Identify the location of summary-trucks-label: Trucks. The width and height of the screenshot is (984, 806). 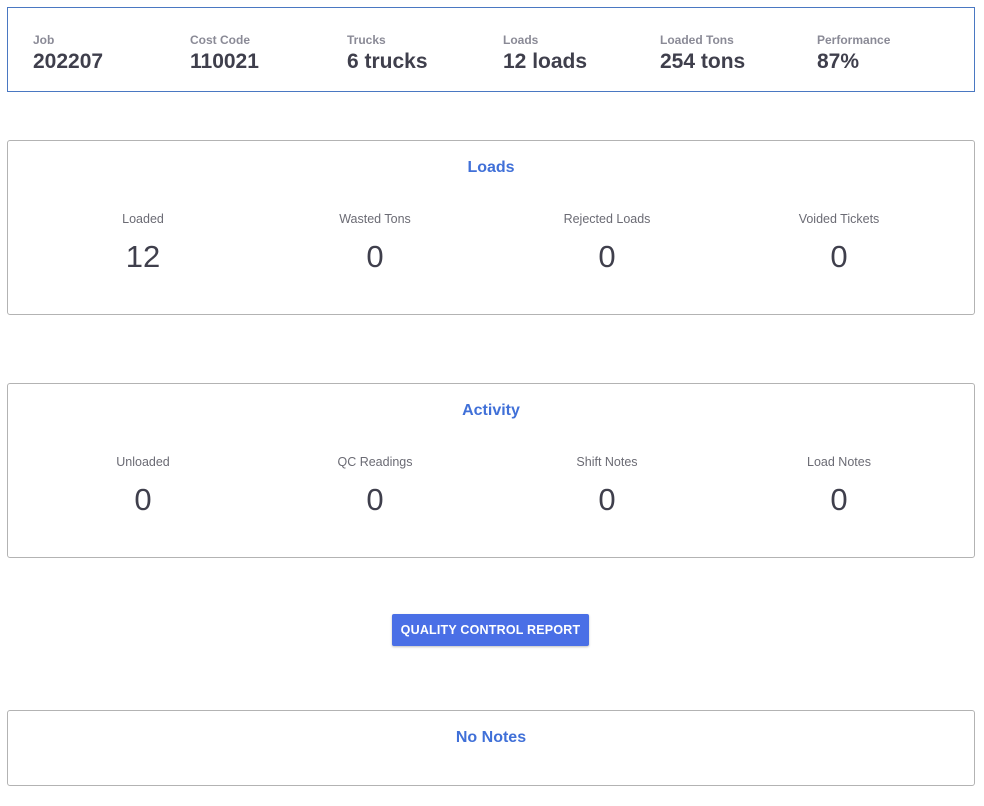
(366, 40).